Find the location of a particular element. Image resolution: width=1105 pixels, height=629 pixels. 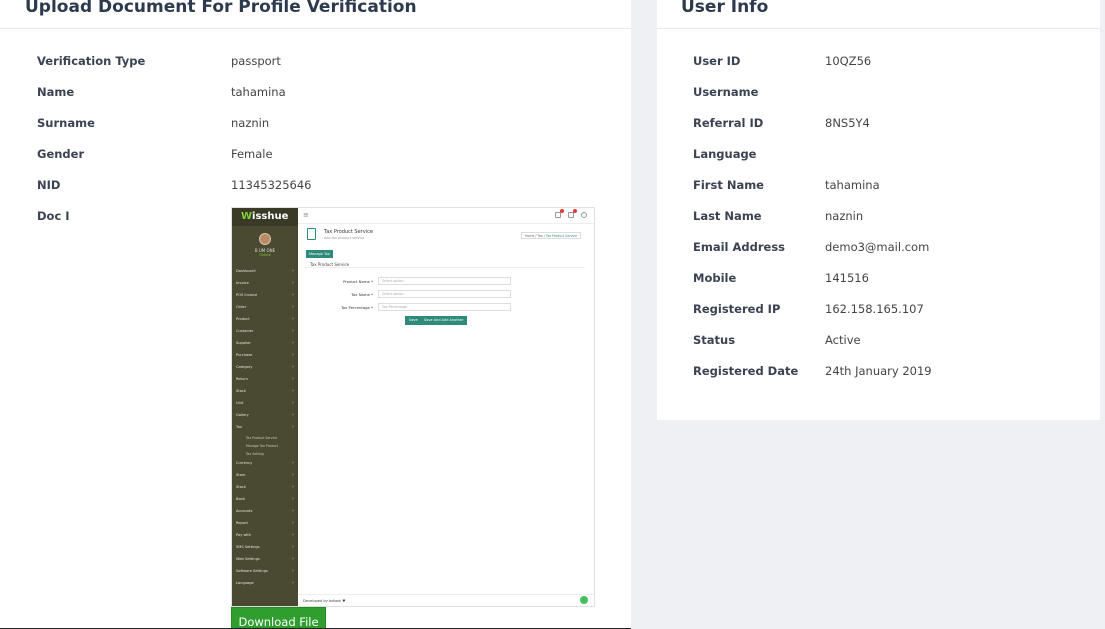

doc-save-another-button: Save And Add Another is located at coordinates (444, 320).